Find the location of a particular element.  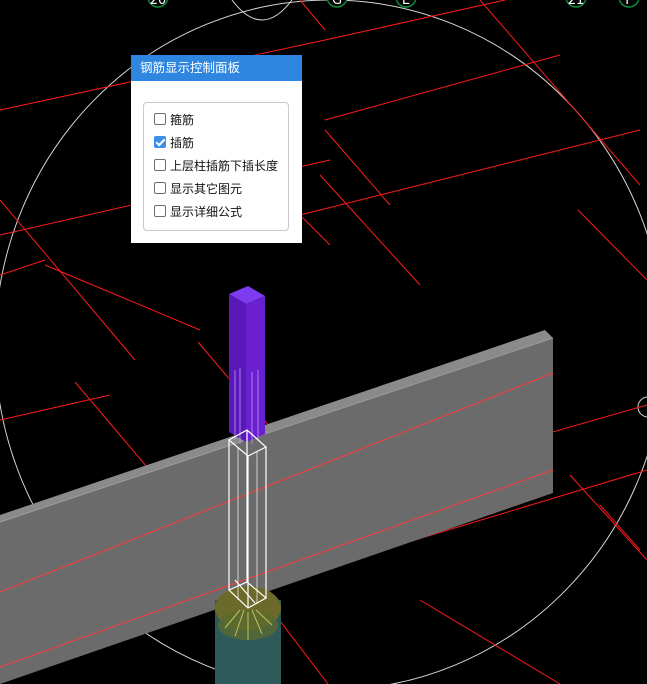

svg-text: G is located at coordinates (337, 4).